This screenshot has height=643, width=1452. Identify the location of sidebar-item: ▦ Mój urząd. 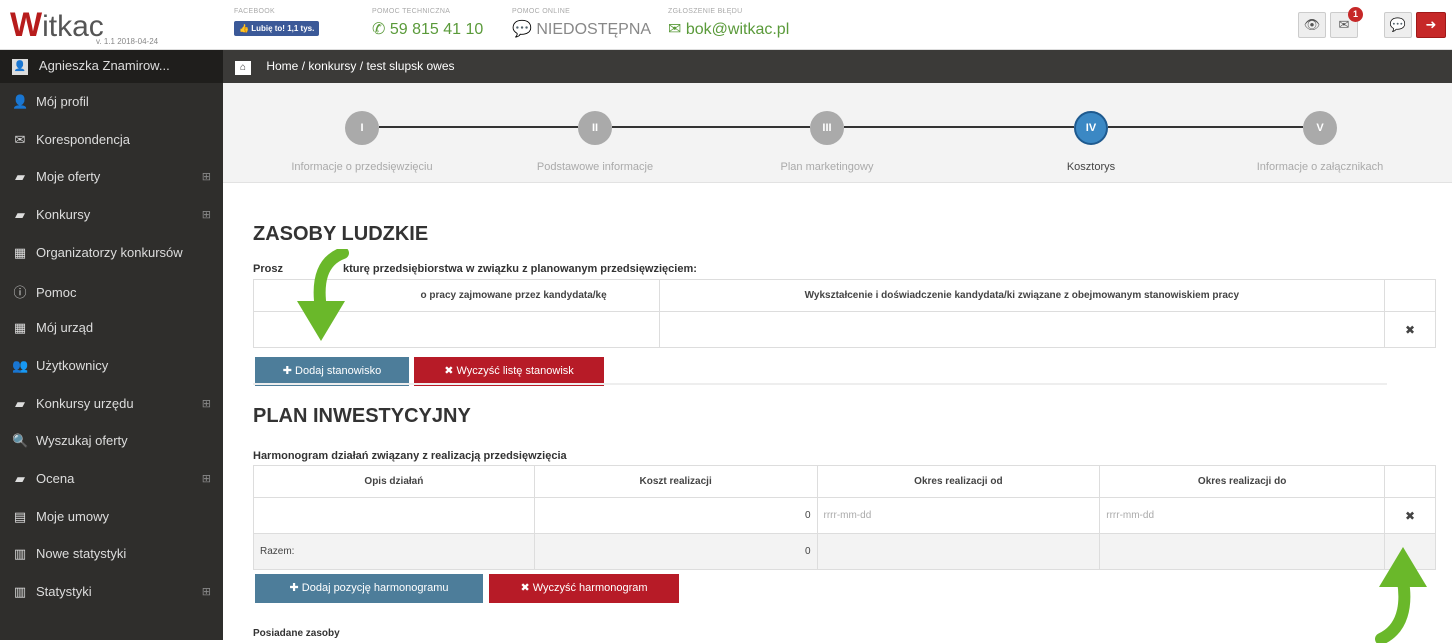
(111, 328).